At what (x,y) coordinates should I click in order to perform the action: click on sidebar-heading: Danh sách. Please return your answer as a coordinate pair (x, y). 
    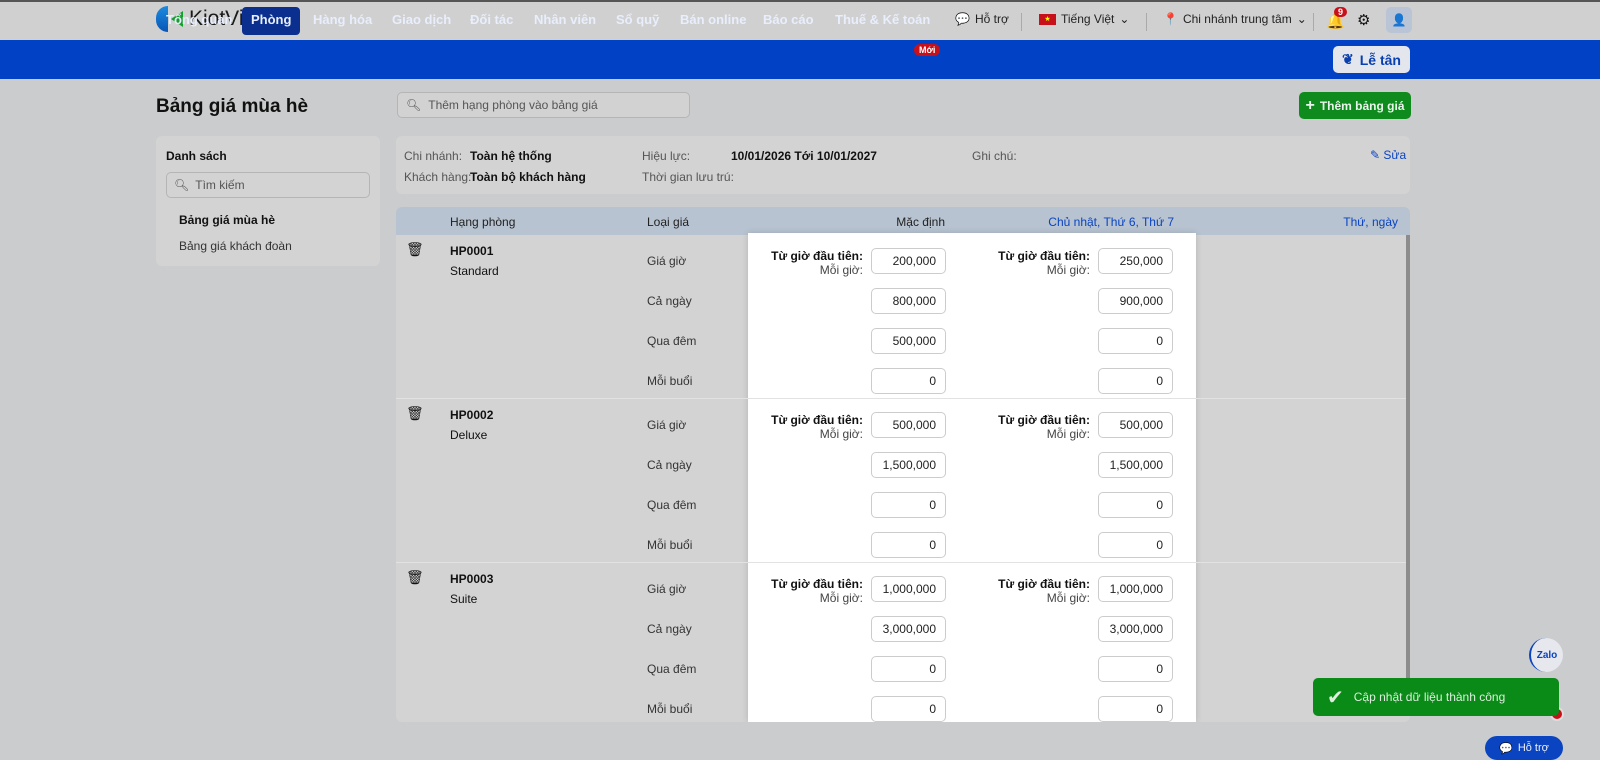
    Looking at the image, I should click on (196, 156).